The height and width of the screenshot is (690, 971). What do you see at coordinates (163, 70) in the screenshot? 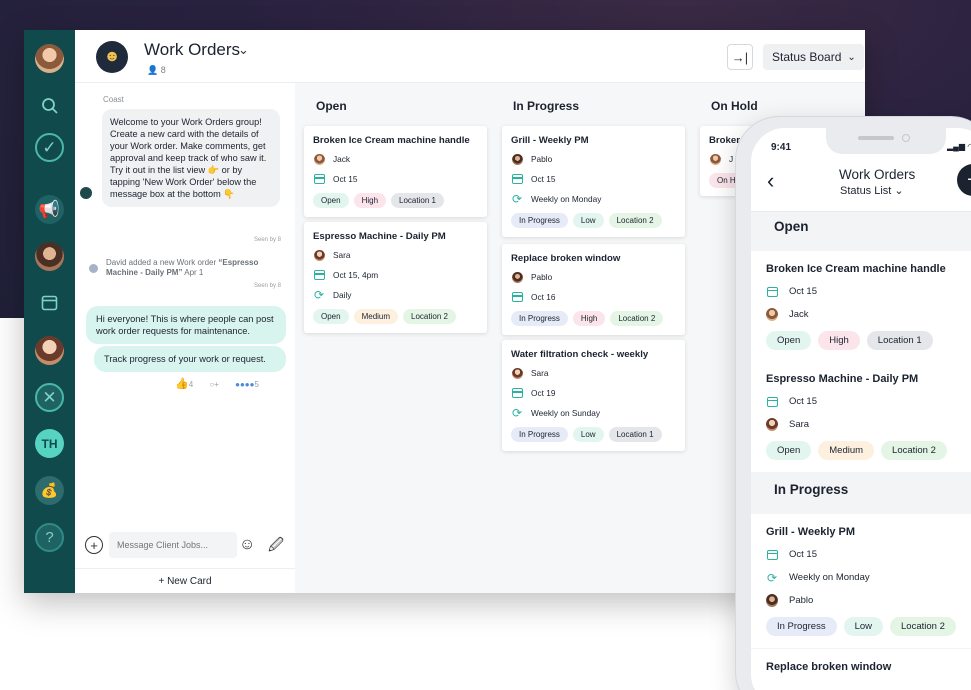
I see `member-count-value: 8` at bounding box center [163, 70].